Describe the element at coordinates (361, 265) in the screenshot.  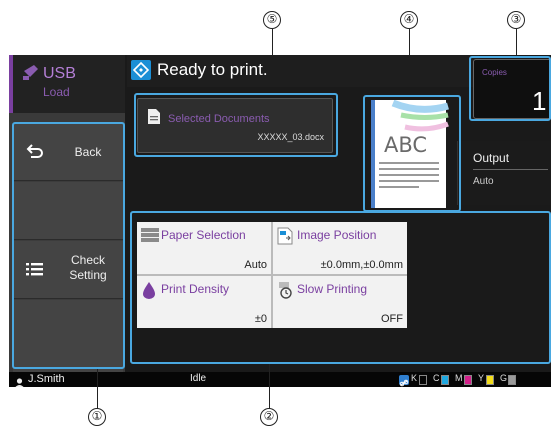
I see `image-position-value: ±0.0mm,±0.0mm` at that location.